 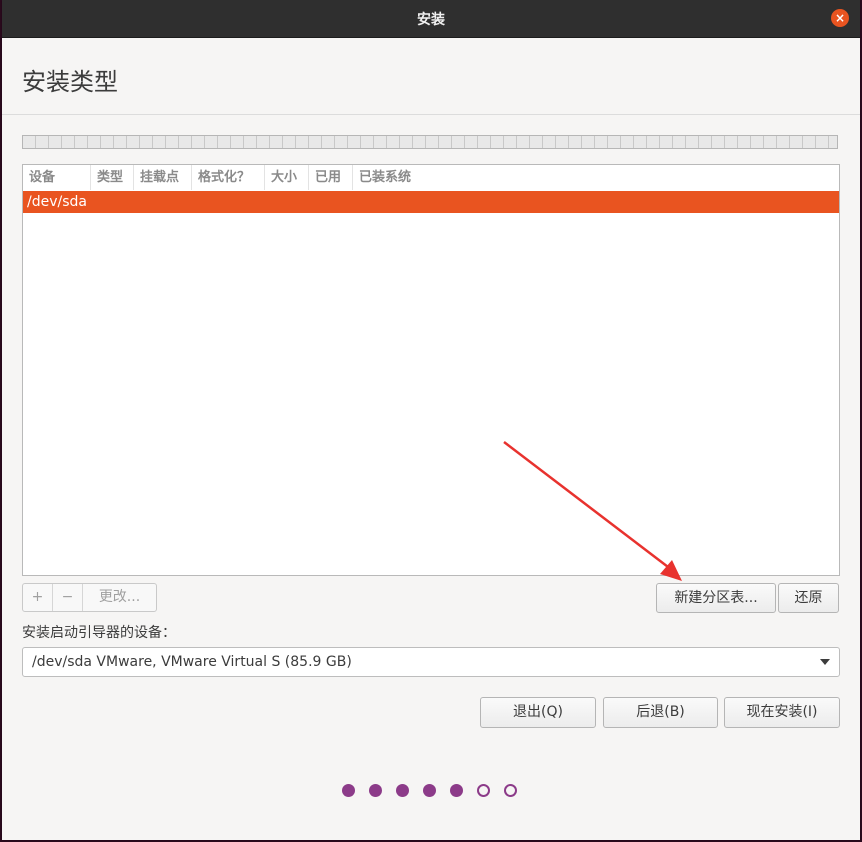 I want to click on column-header-used: 已用, so click(x=331, y=177).